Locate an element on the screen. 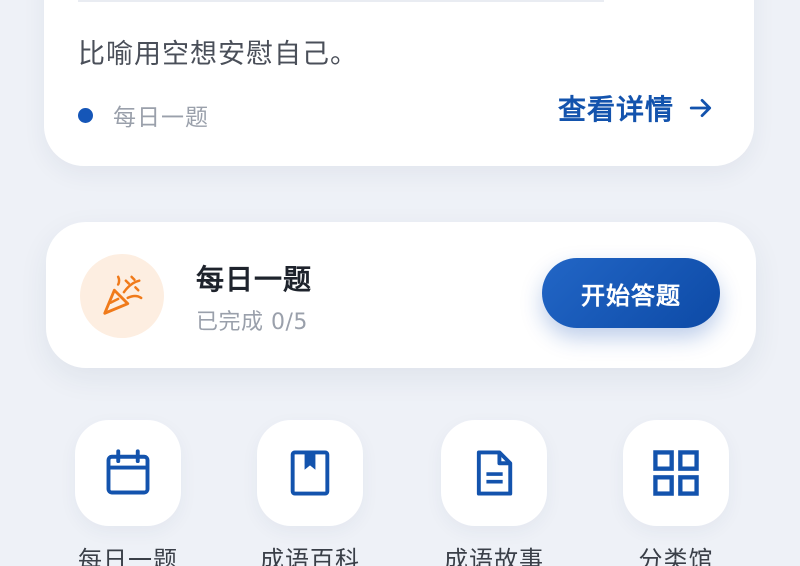 Image resolution: width=800 pixels, height=566 pixels. grid-icon is located at coordinates (676, 473).